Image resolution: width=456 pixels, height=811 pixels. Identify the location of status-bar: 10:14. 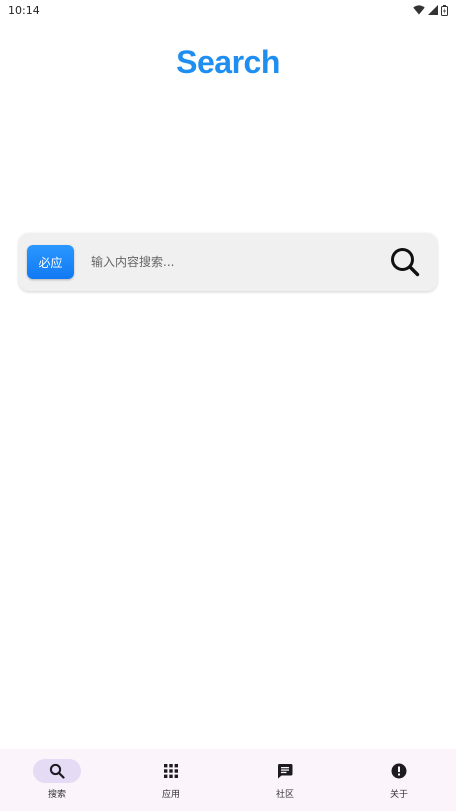
(228, 10).